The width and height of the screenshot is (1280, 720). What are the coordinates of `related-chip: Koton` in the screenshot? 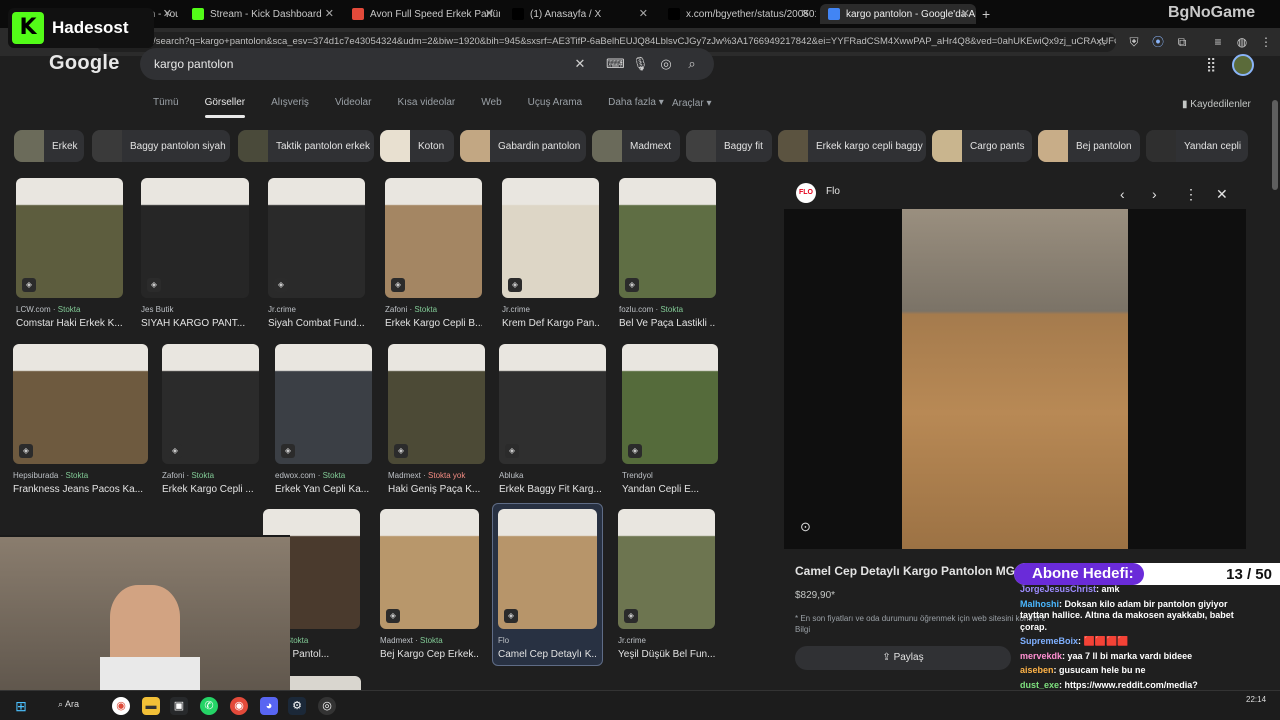 It's located at (417, 146).